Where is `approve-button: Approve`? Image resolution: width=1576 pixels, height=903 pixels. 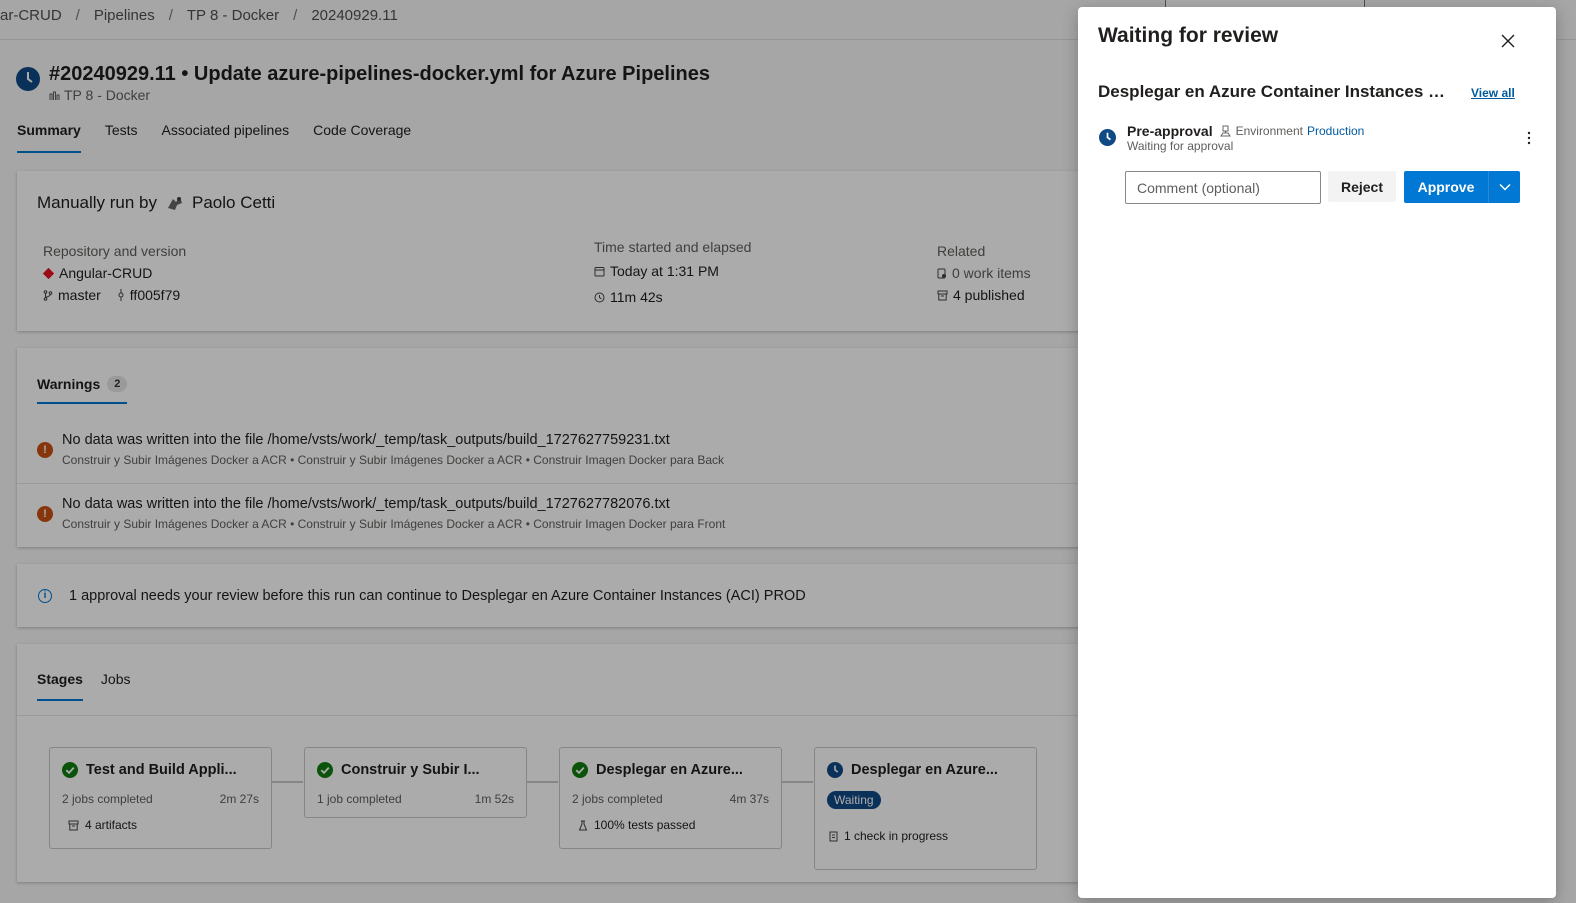 approve-button: Approve is located at coordinates (1446, 187).